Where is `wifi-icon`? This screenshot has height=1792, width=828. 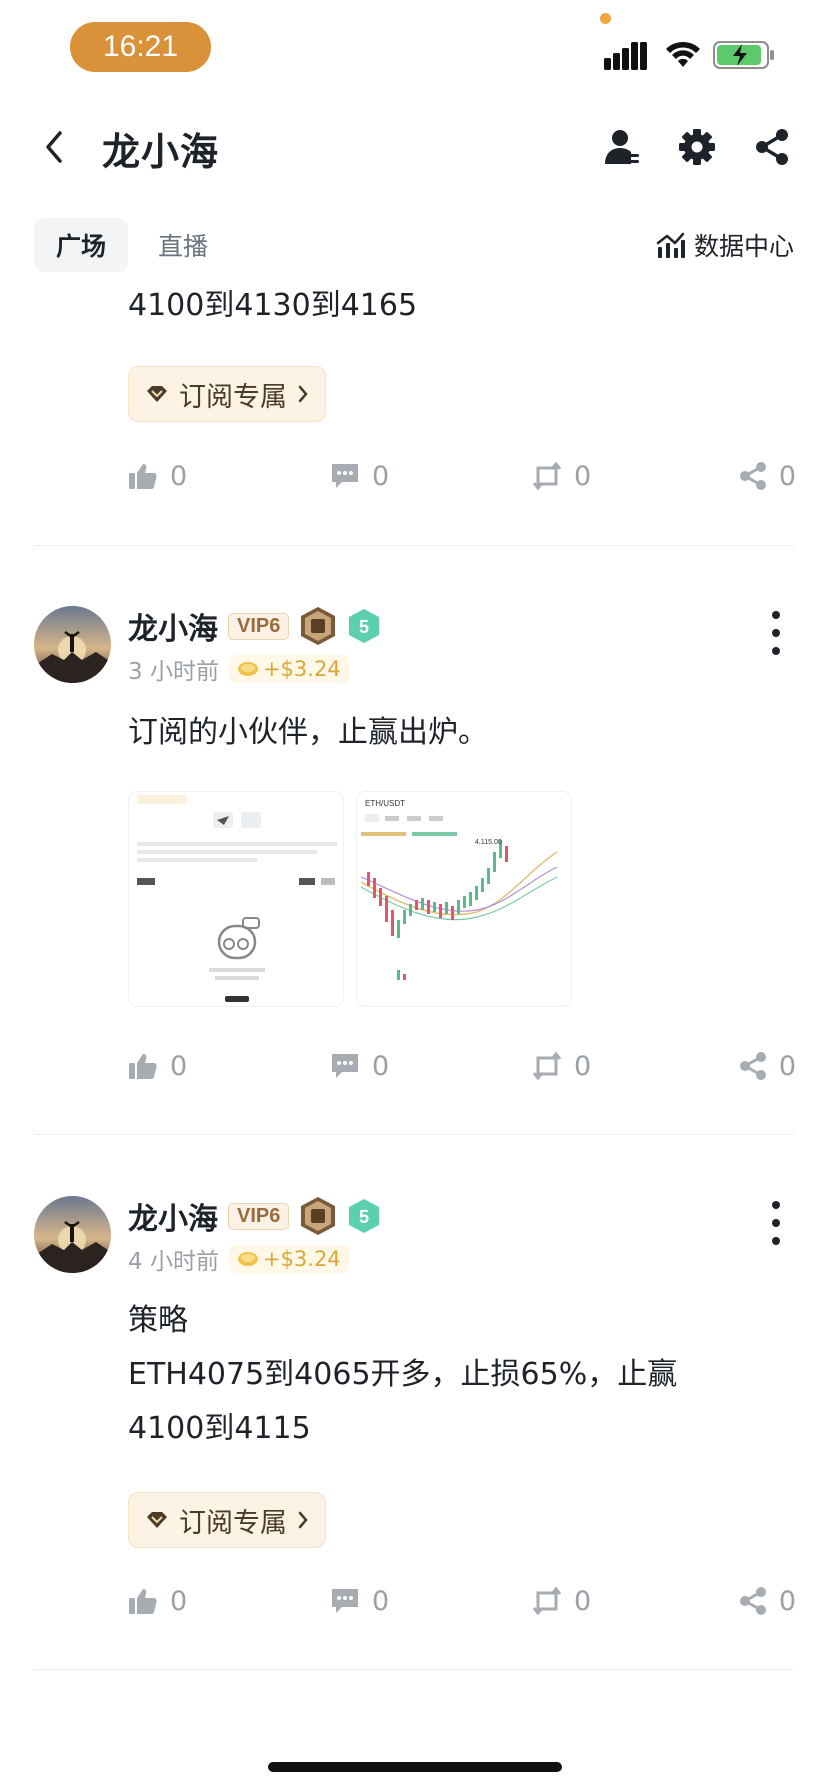
wifi-icon is located at coordinates (683, 54).